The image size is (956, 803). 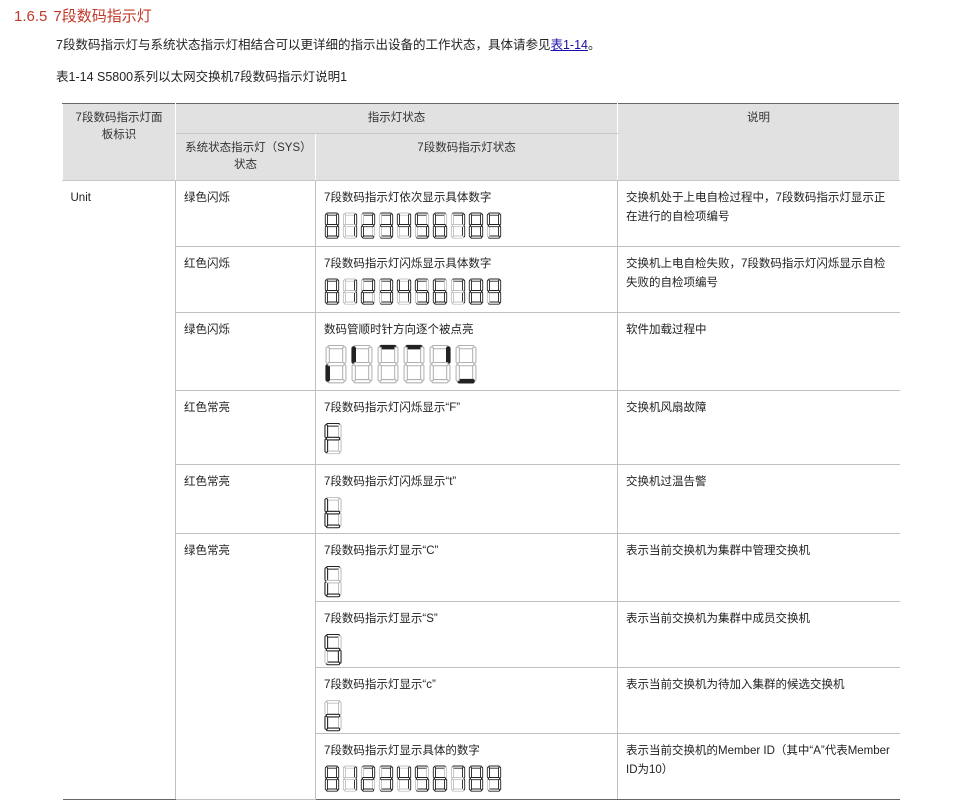 I want to click on table-row: 红色常亮 7段数码指示灯闪烁显示“F” 交换机风扇故障, so click(x=481, y=427).